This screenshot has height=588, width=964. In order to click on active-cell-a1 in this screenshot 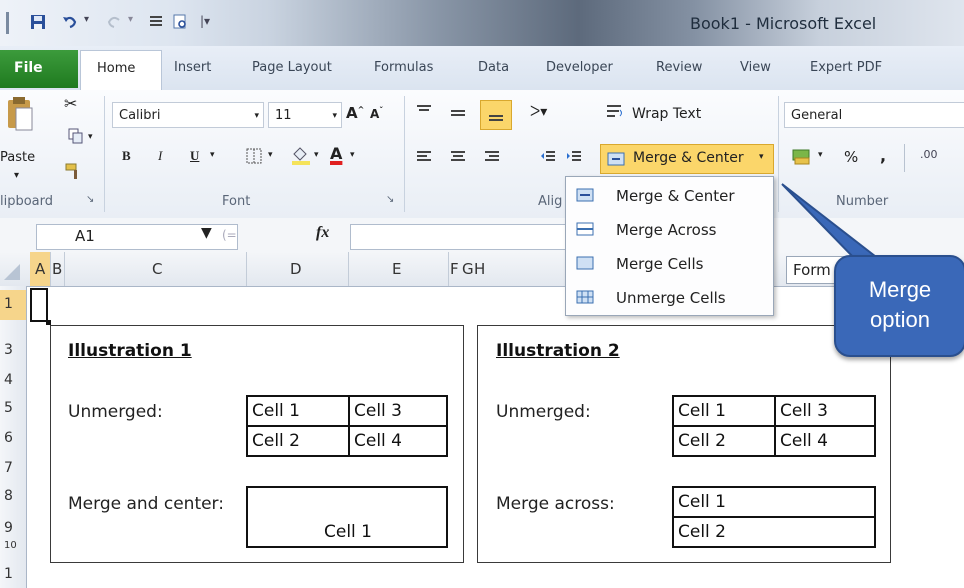, I will do `click(39, 305)`.